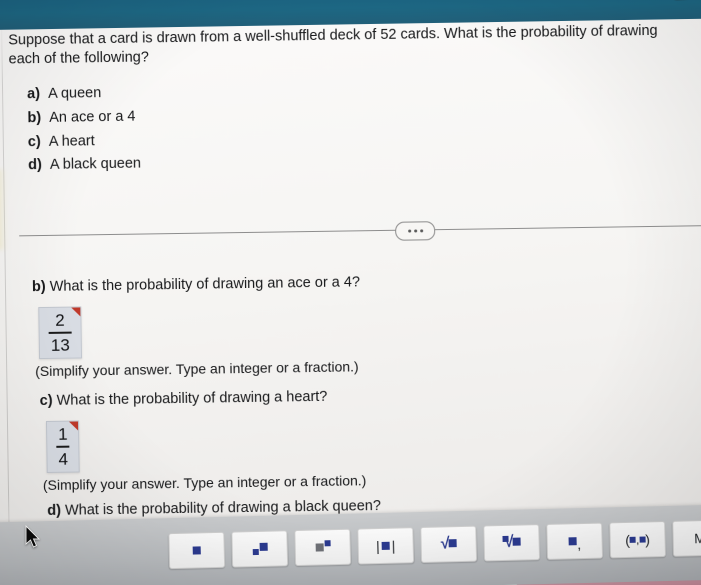 The width and height of the screenshot is (701, 585). I want to click on exponent-base-icon, so click(319, 547).